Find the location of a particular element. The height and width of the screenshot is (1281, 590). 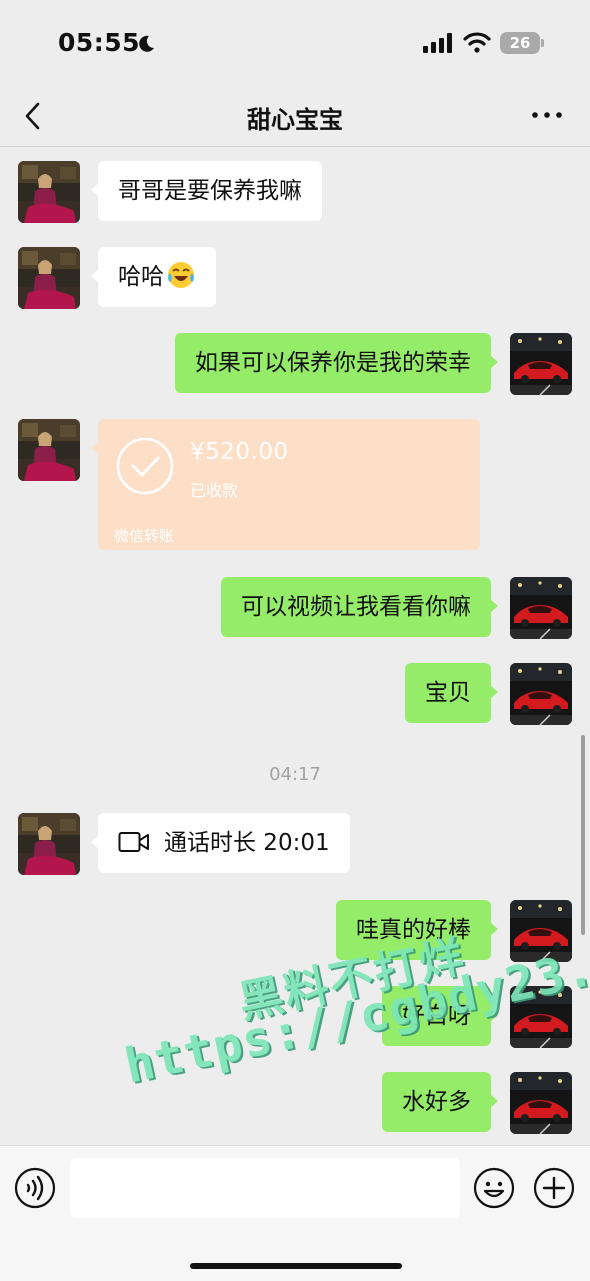

transfer-label: 微信转账 is located at coordinates (144, 536).